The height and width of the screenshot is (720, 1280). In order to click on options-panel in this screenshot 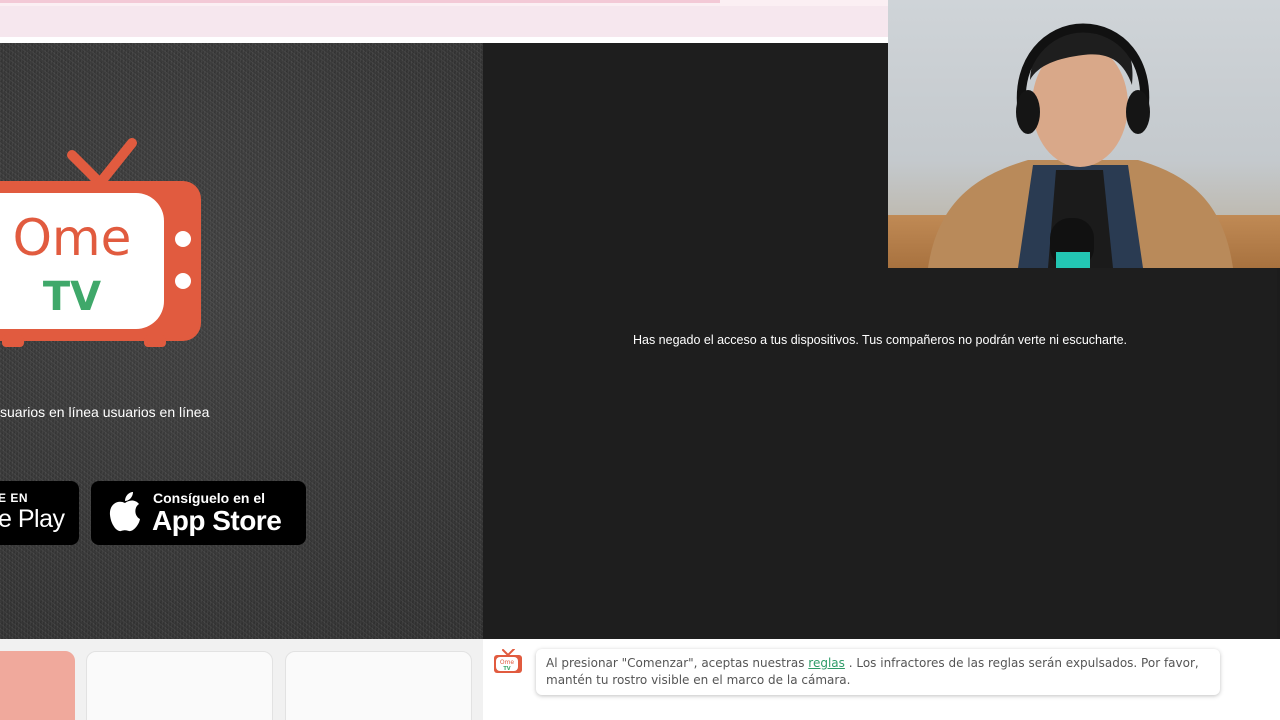, I will do `click(241, 679)`.